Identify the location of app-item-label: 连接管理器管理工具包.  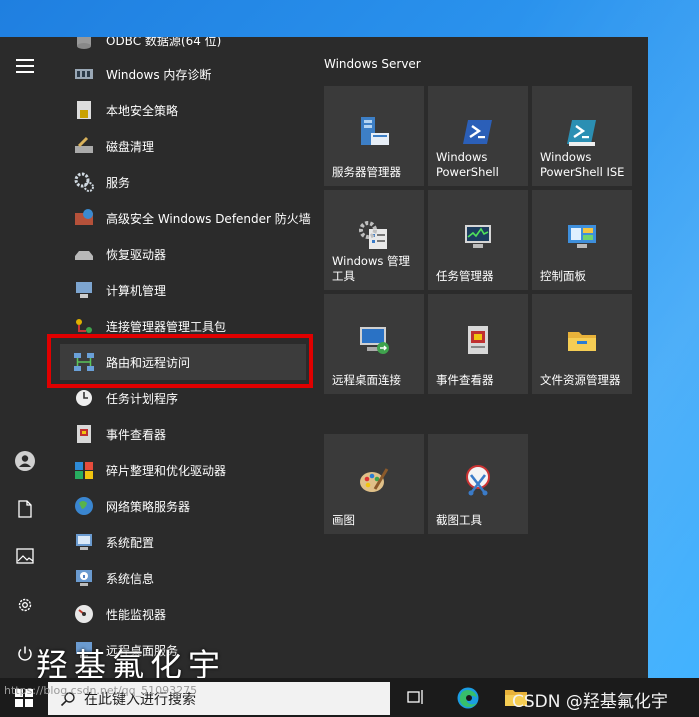
(166, 326).